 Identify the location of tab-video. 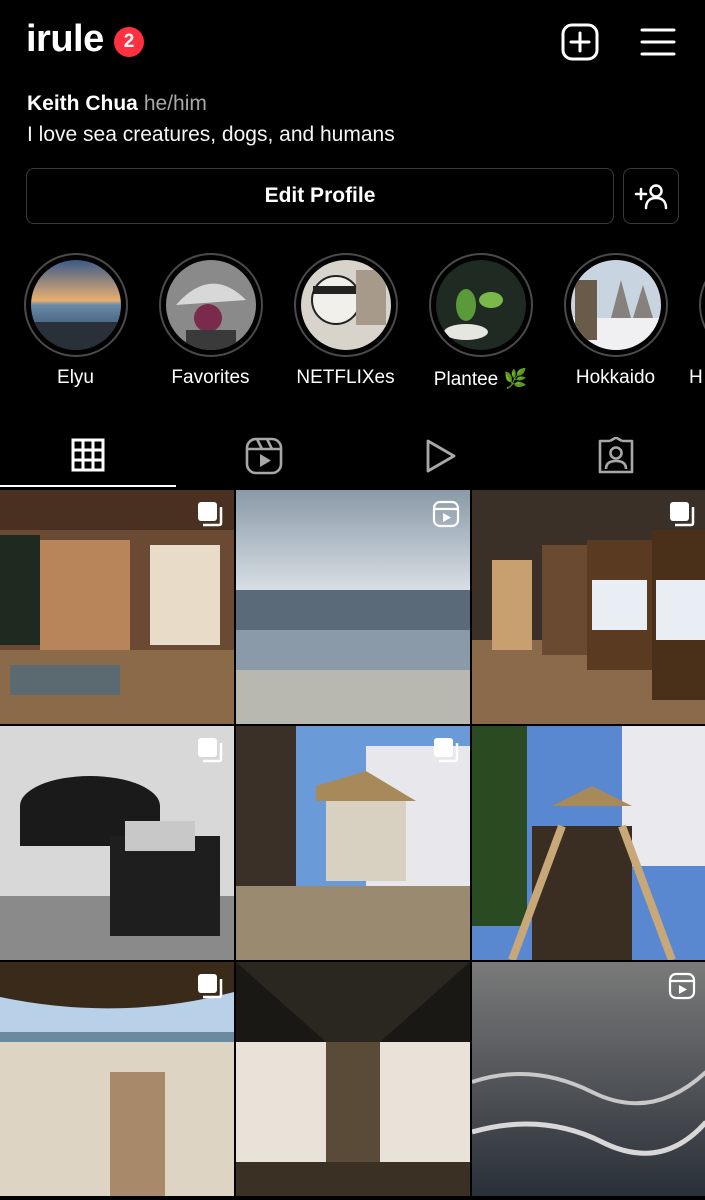
(440, 456).